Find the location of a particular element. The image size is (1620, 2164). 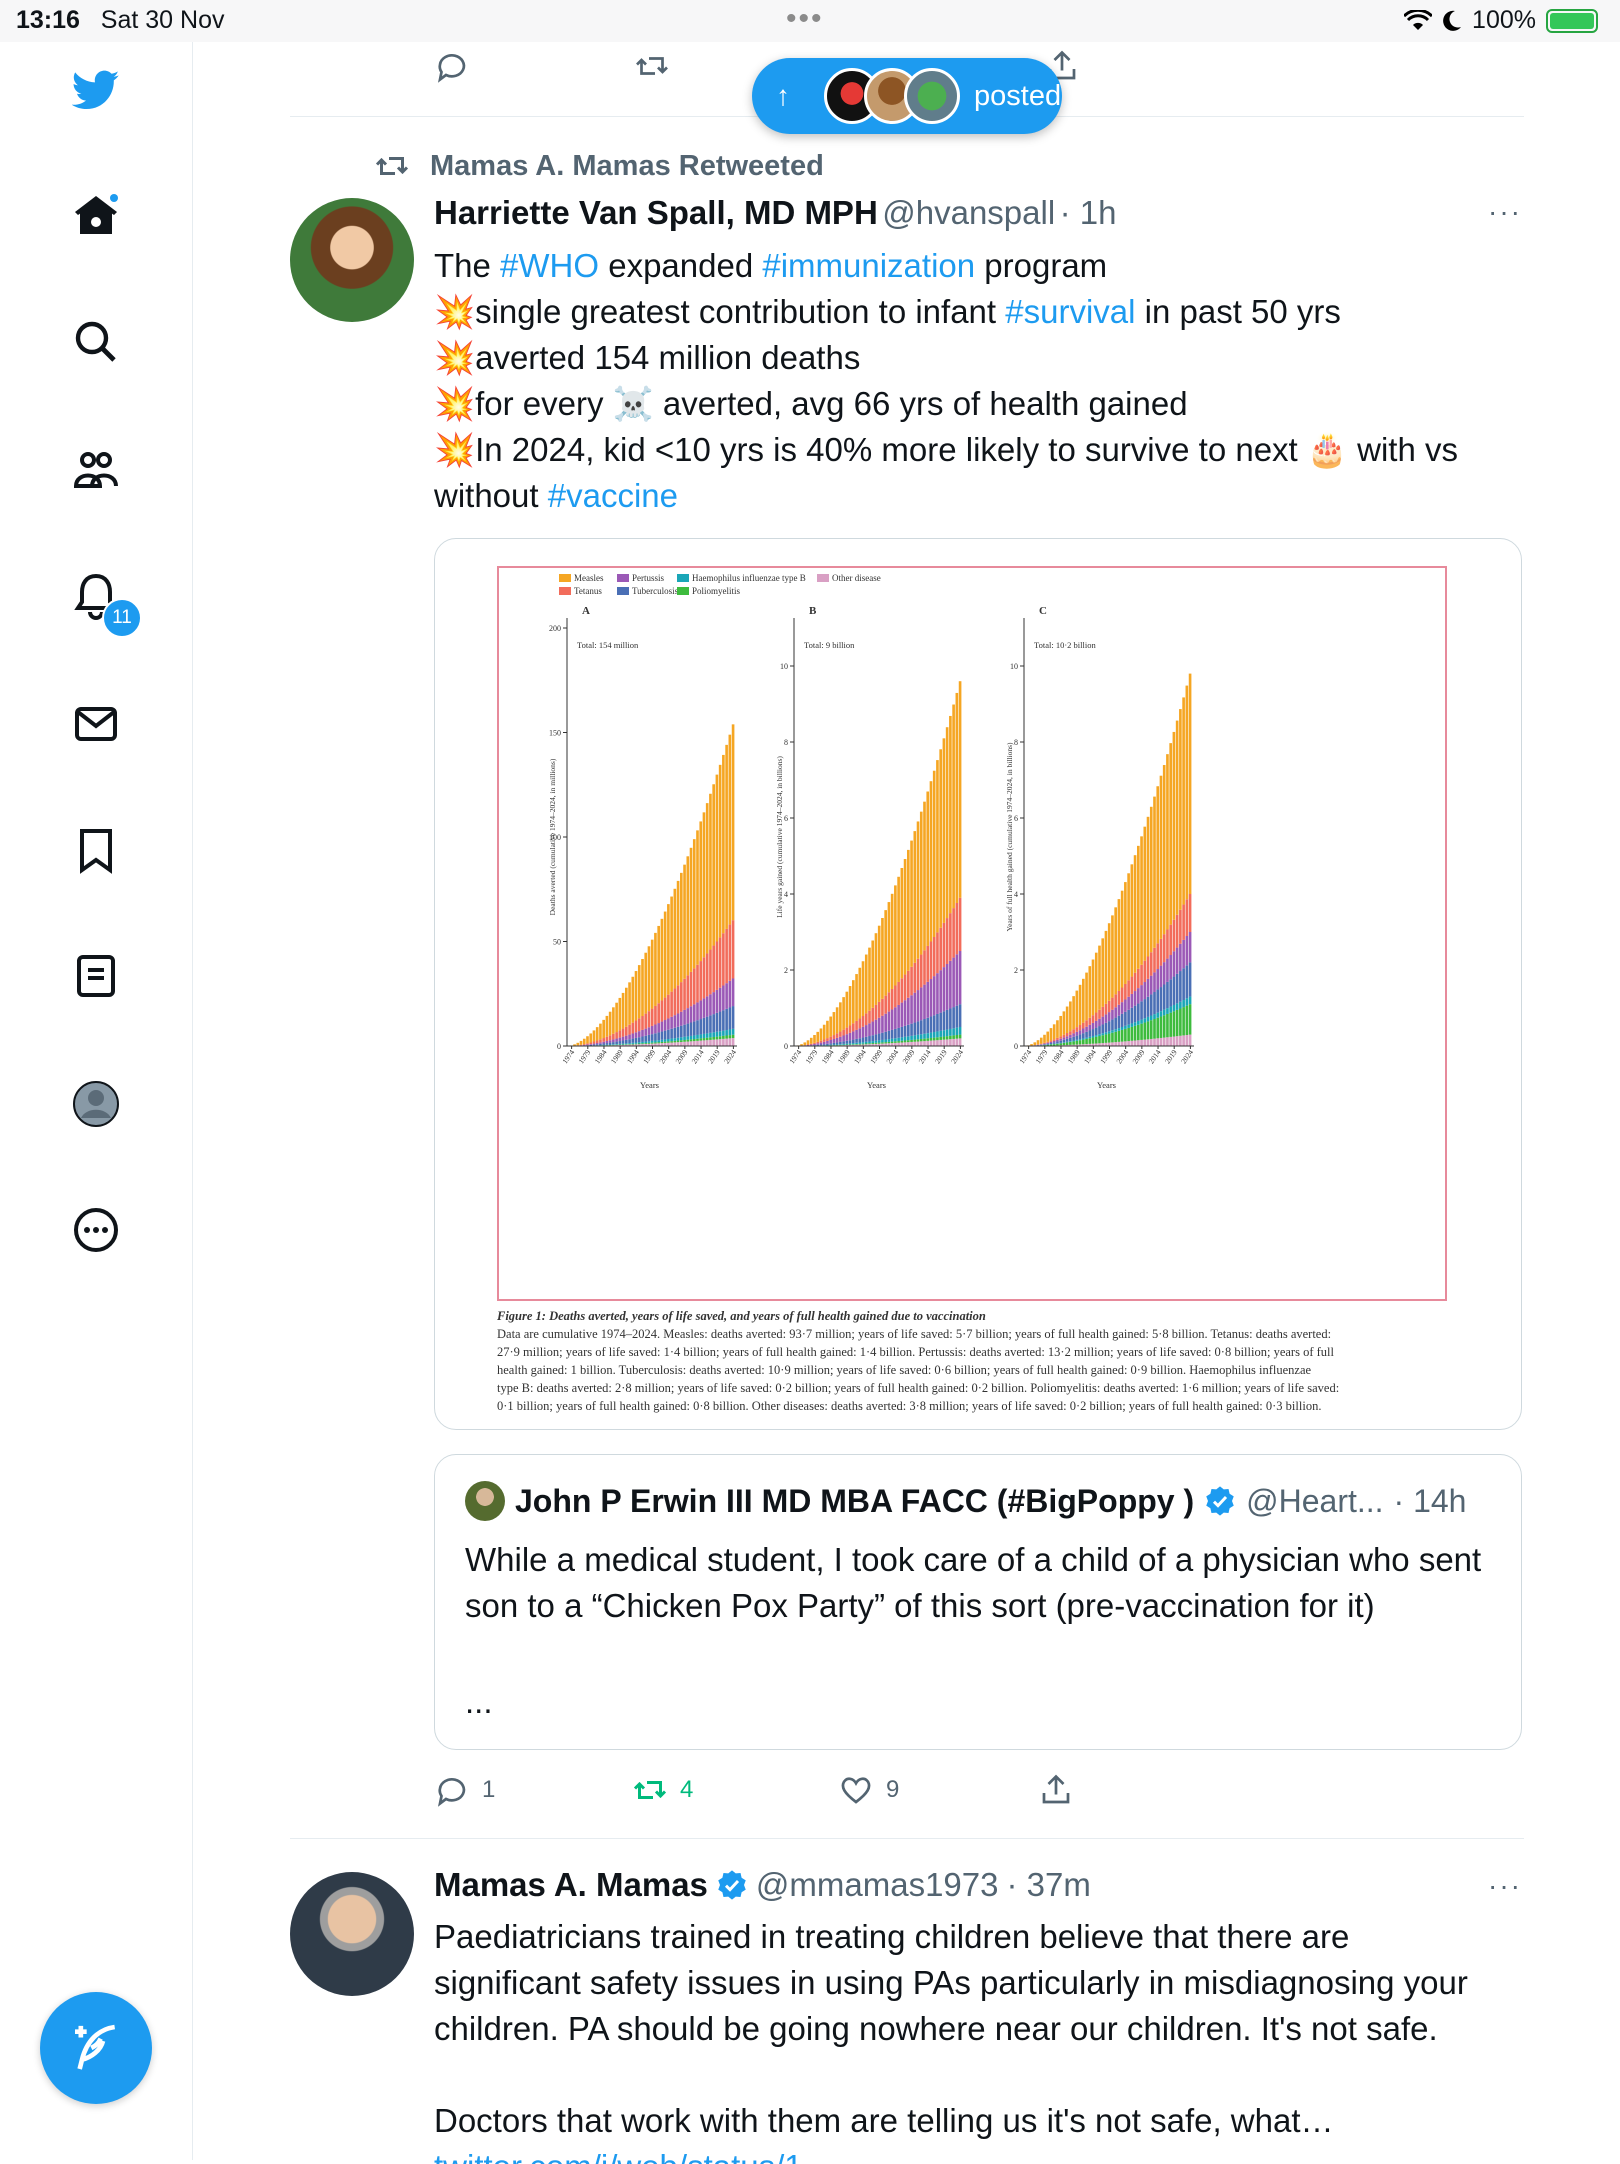

bookmark-icon is located at coordinates (96, 850).